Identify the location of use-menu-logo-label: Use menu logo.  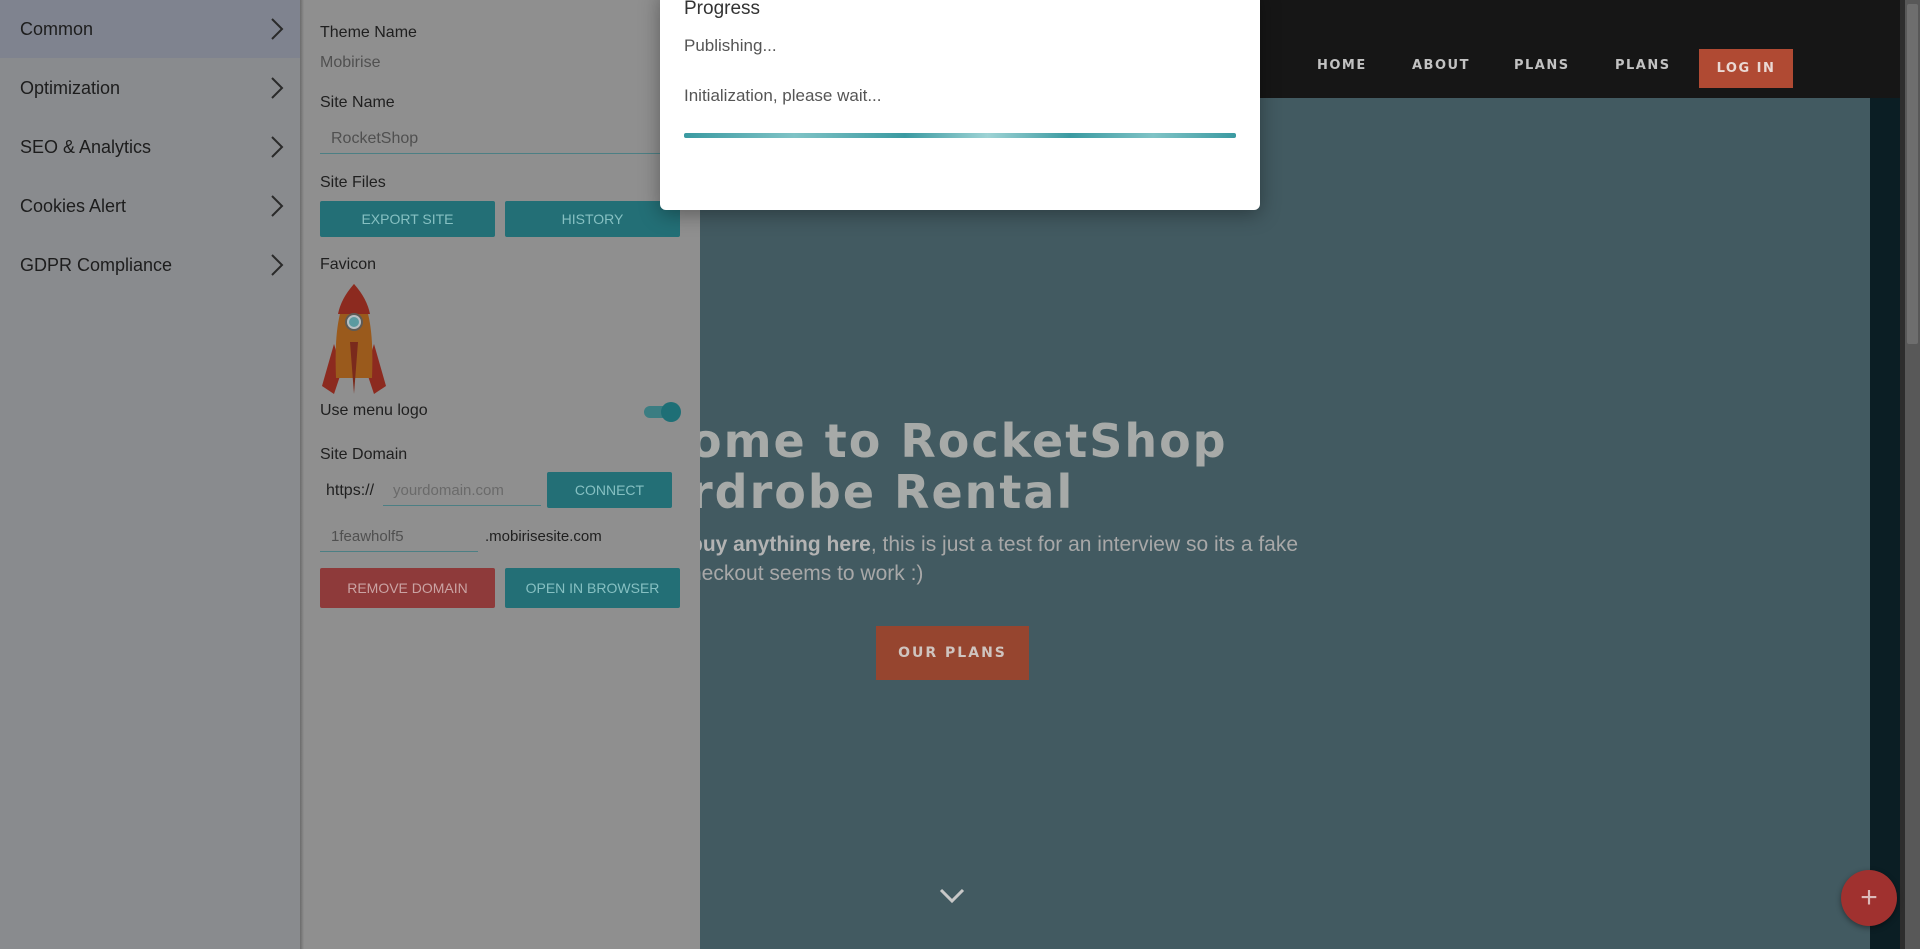
(374, 410).